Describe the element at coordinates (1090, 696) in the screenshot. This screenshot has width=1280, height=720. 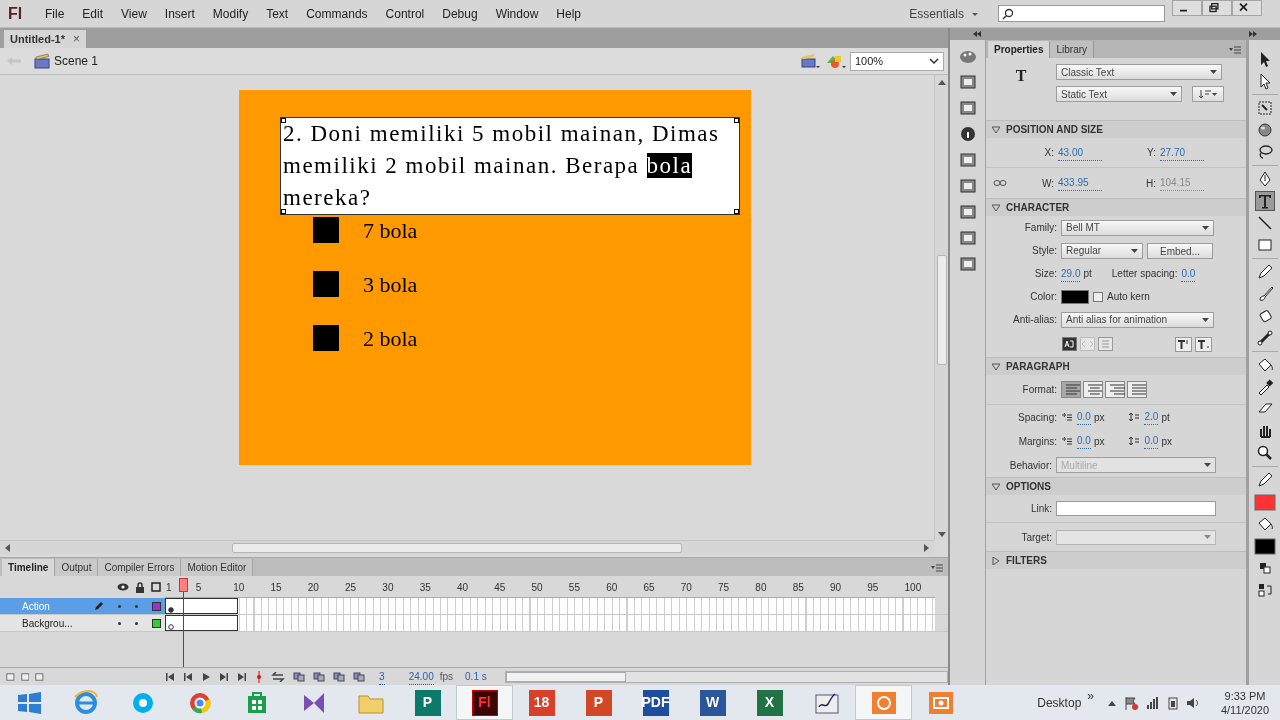
I see `chevron-button: »` at that location.